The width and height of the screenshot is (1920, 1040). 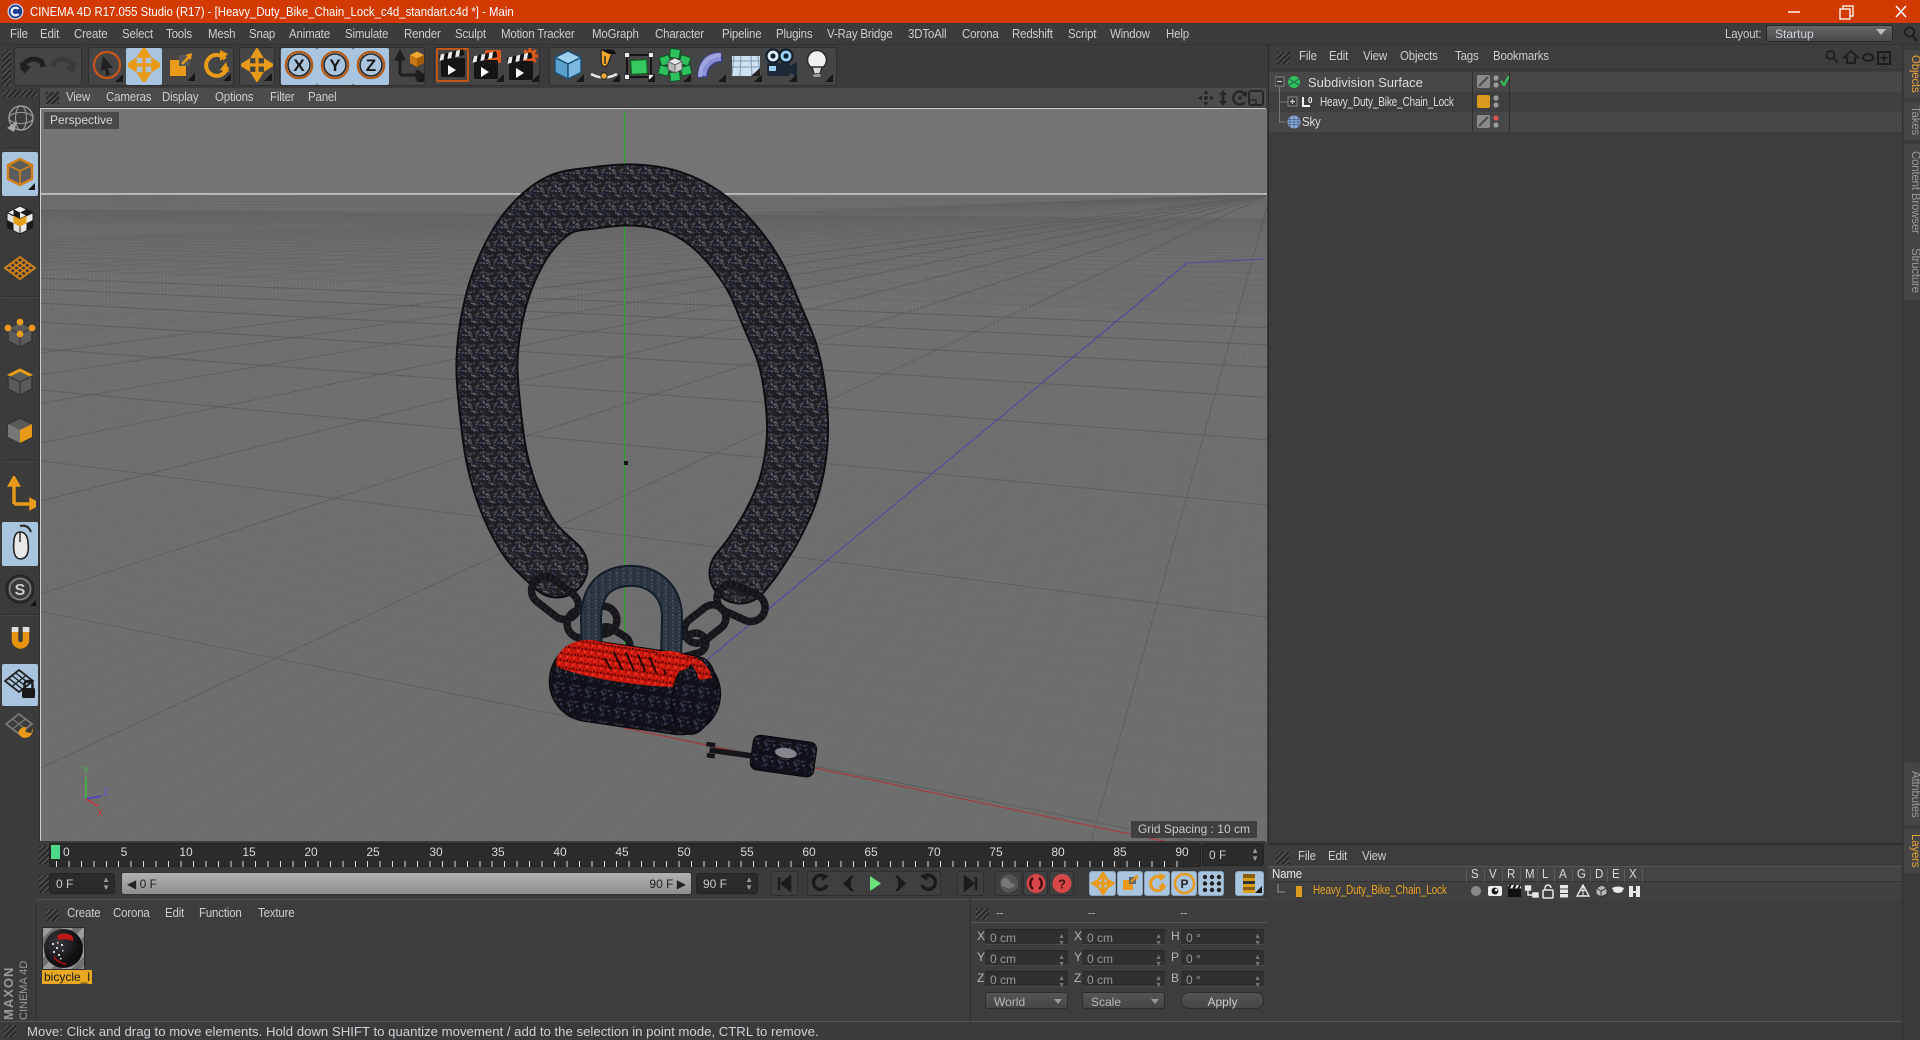 What do you see at coordinates (20, 590) in the screenshot?
I see `svg-text: S` at bounding box center [20, 590].